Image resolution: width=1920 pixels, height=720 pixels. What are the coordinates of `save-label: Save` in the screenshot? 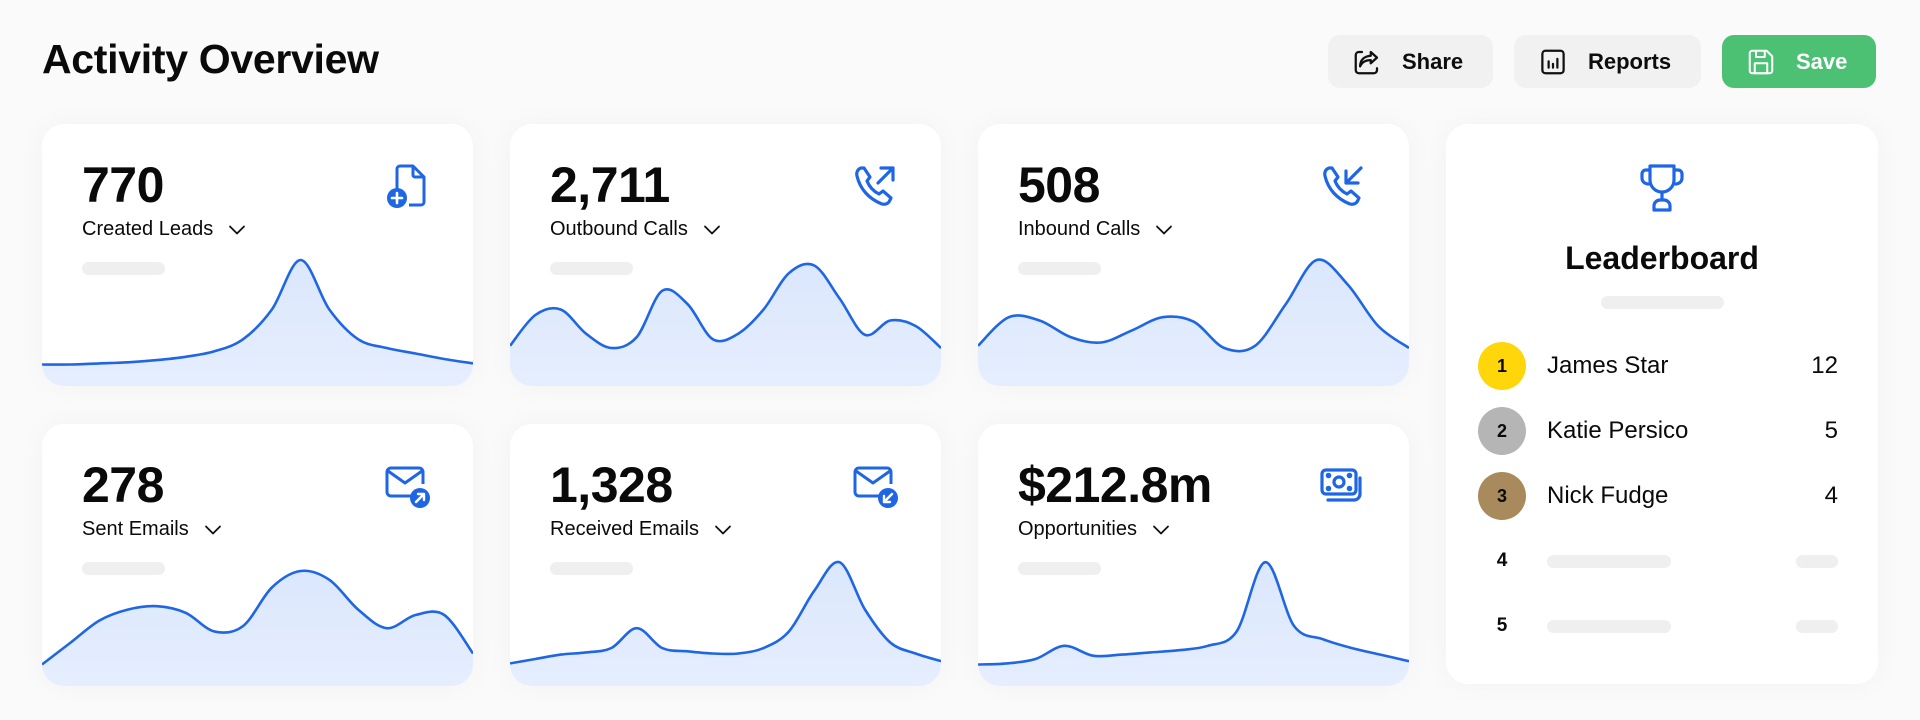 It's located at (1822, 61).